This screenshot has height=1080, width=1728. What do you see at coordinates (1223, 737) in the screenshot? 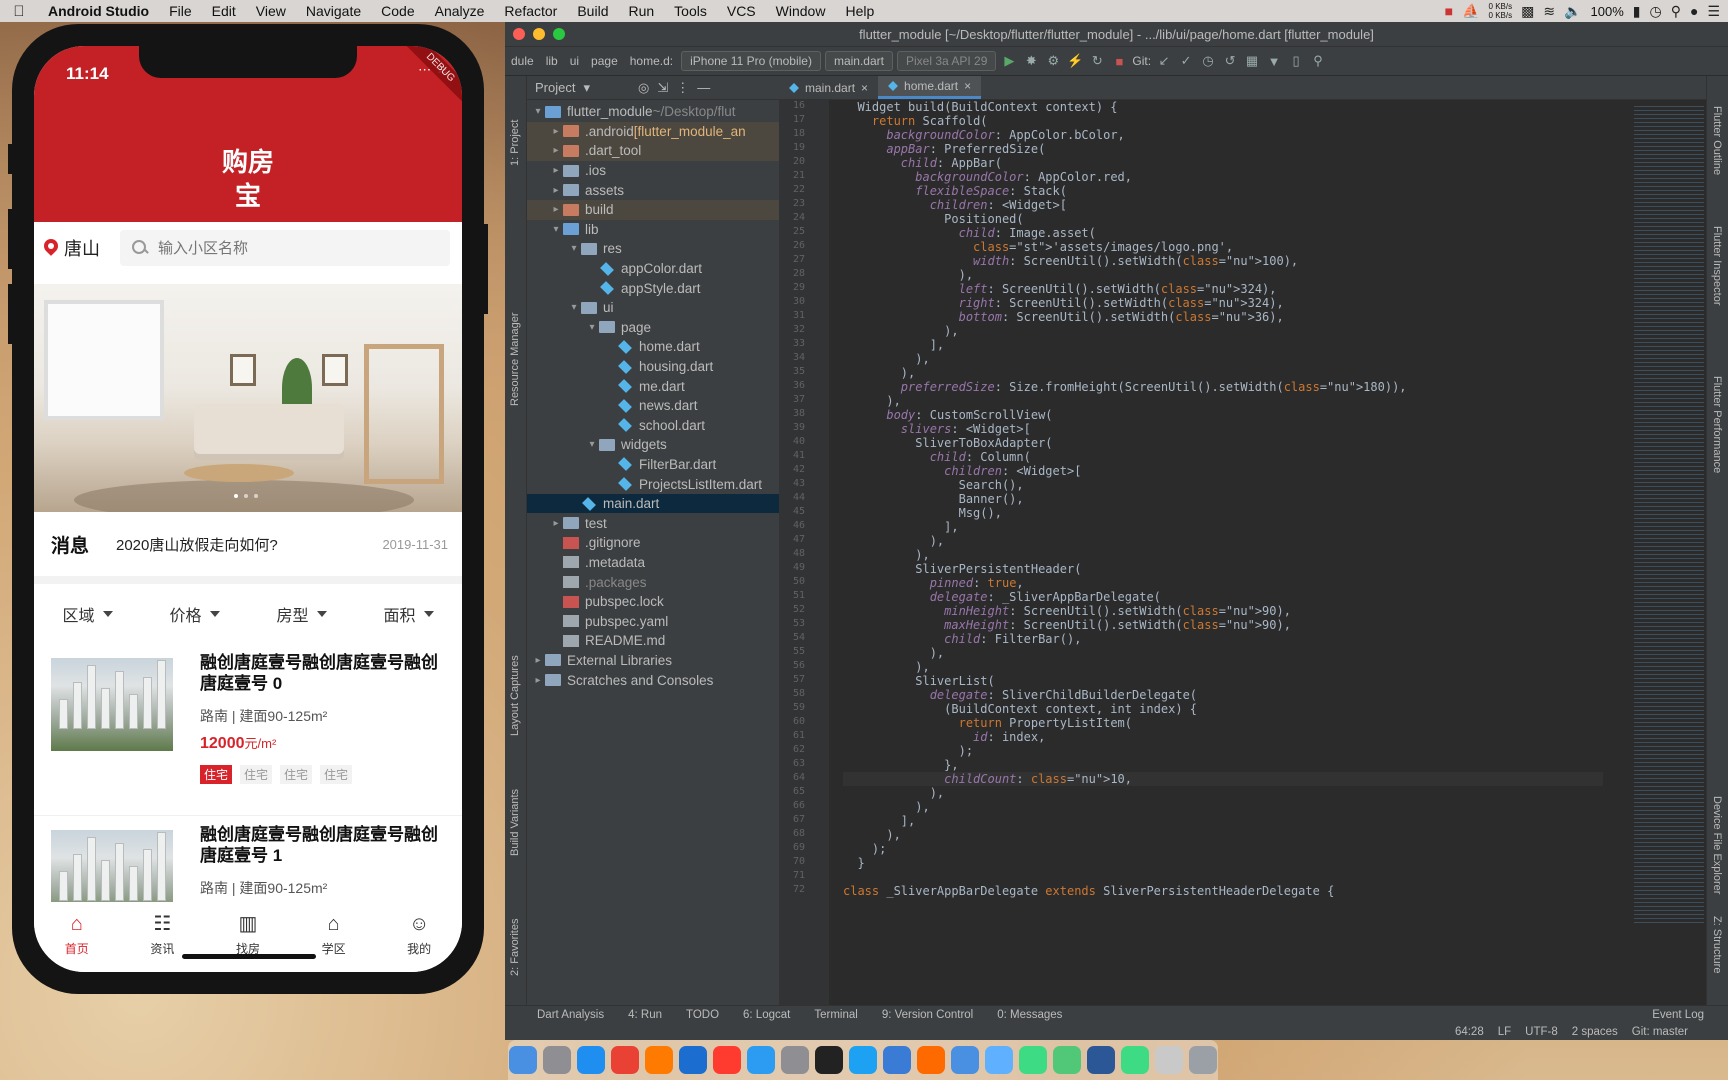
I see `code-line: id: index,` at bounding box center [1223, 737].